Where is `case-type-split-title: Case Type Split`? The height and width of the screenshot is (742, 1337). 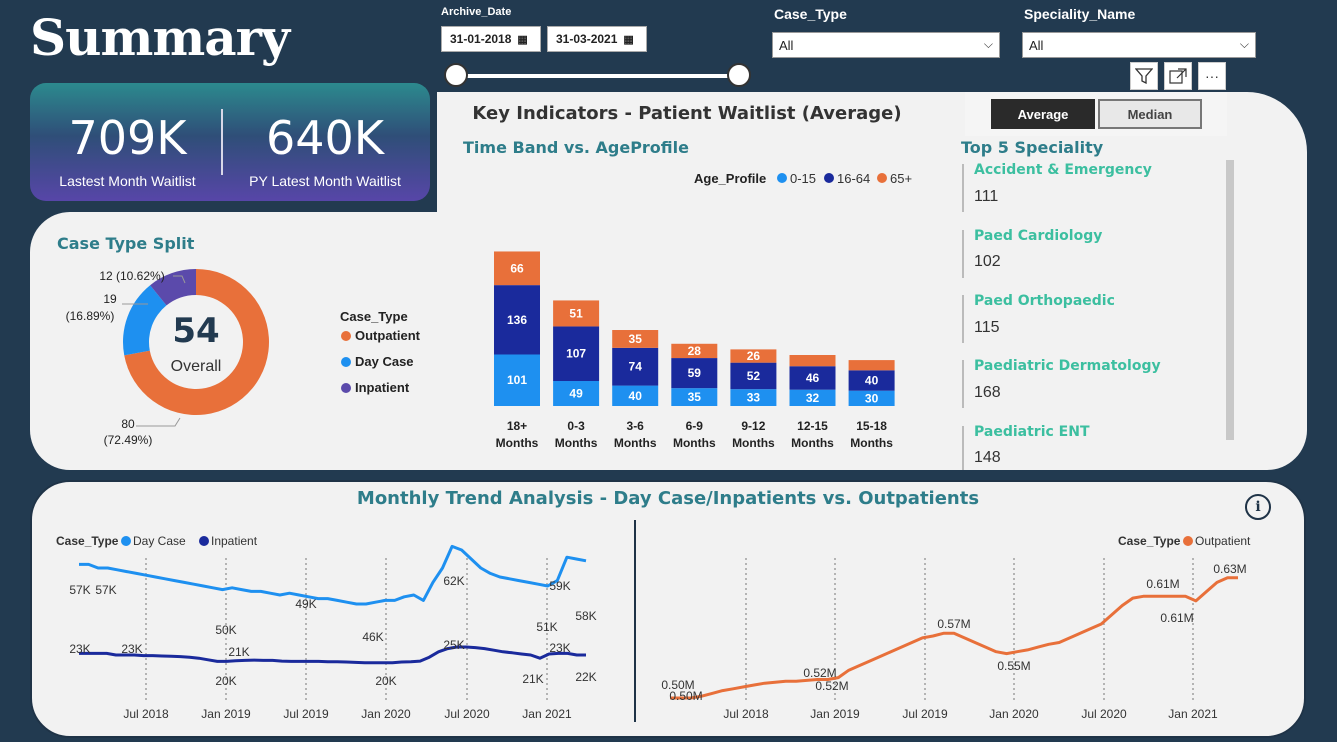 case-type-split-title: Case Type Split is located at coordinates (126, 243).